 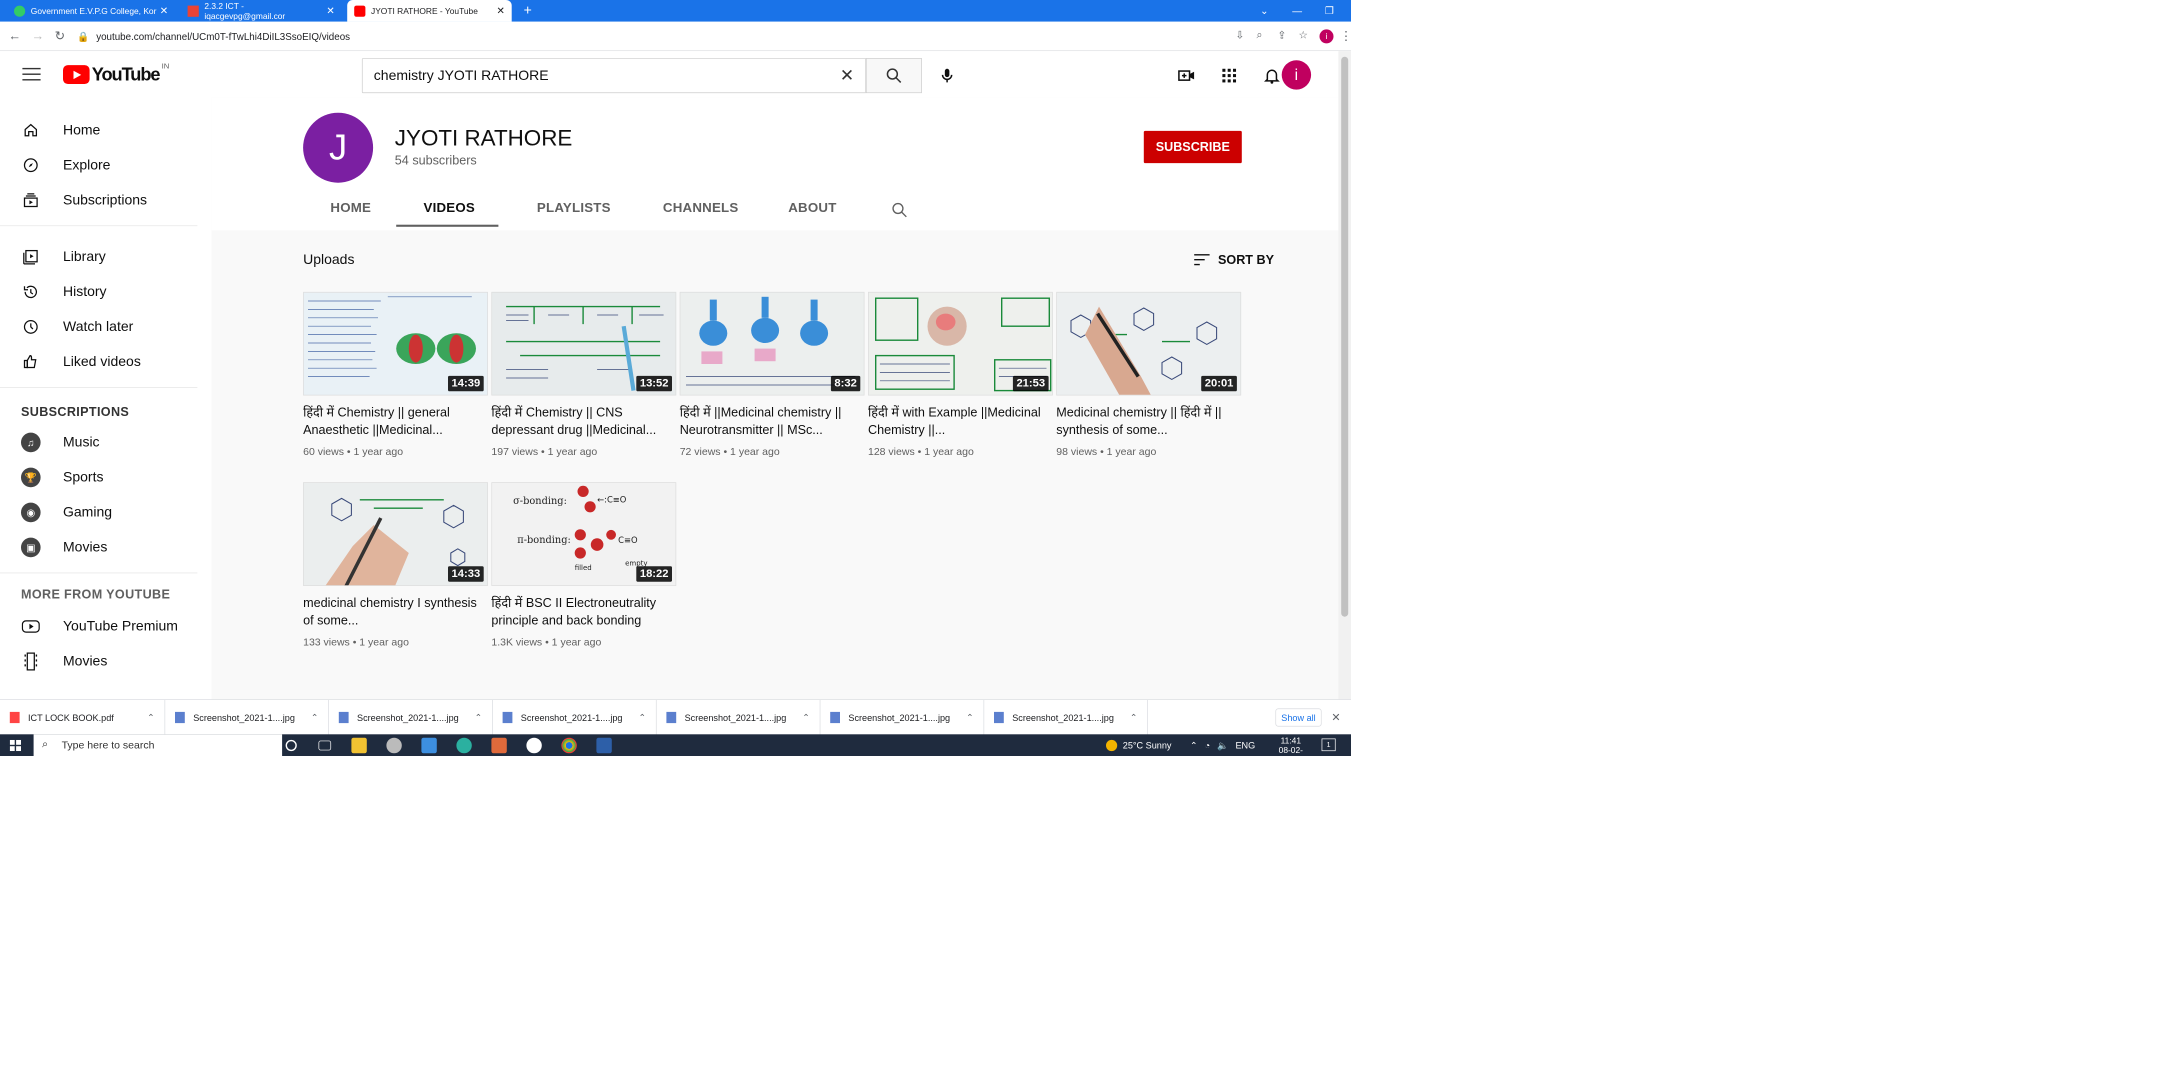 What do you see at coordinates (899, 210) in the screenshot?
I see `channel-search-icon` at bounding box center [899, 210].